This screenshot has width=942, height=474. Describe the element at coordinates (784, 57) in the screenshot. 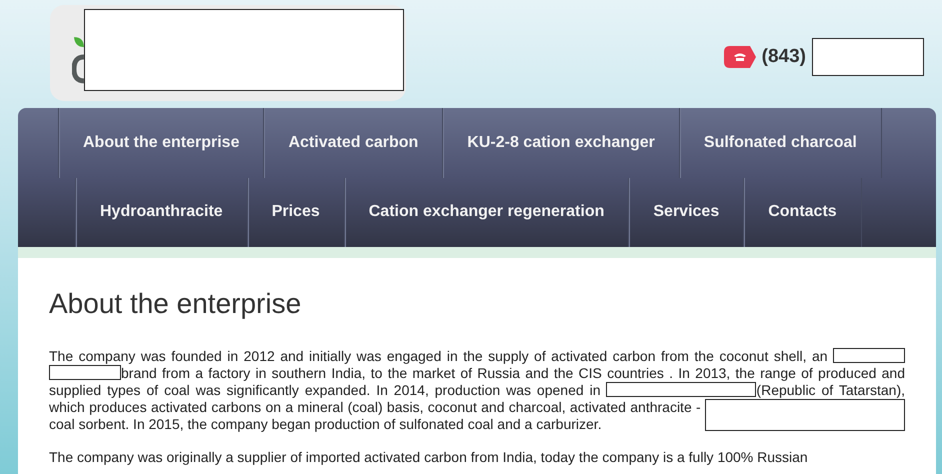

I see `phone-number: (843)` at that location.